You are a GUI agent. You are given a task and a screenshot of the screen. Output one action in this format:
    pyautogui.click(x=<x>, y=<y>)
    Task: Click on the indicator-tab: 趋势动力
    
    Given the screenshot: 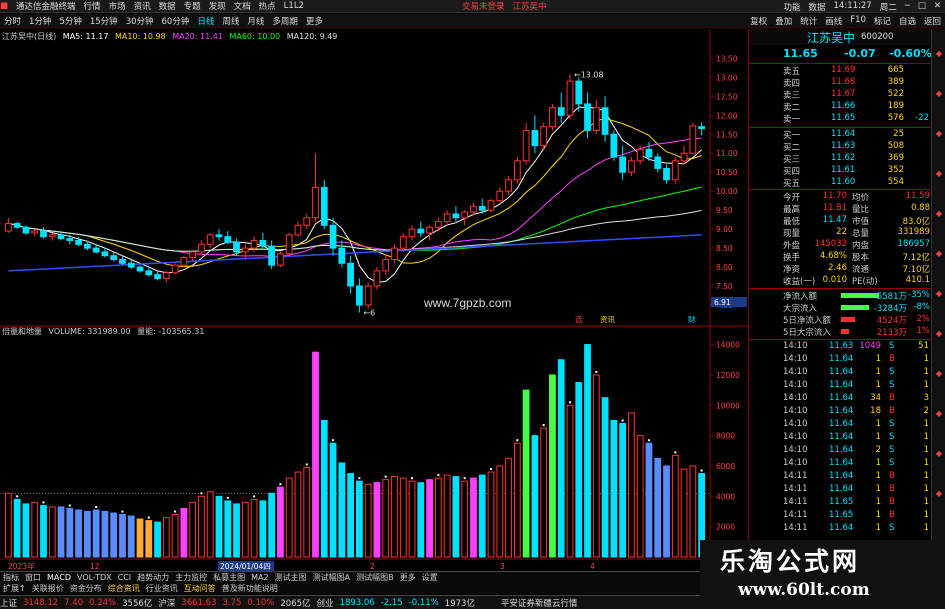 What is the action you would take?
    pyautogui.click(x=153, y=577)
    